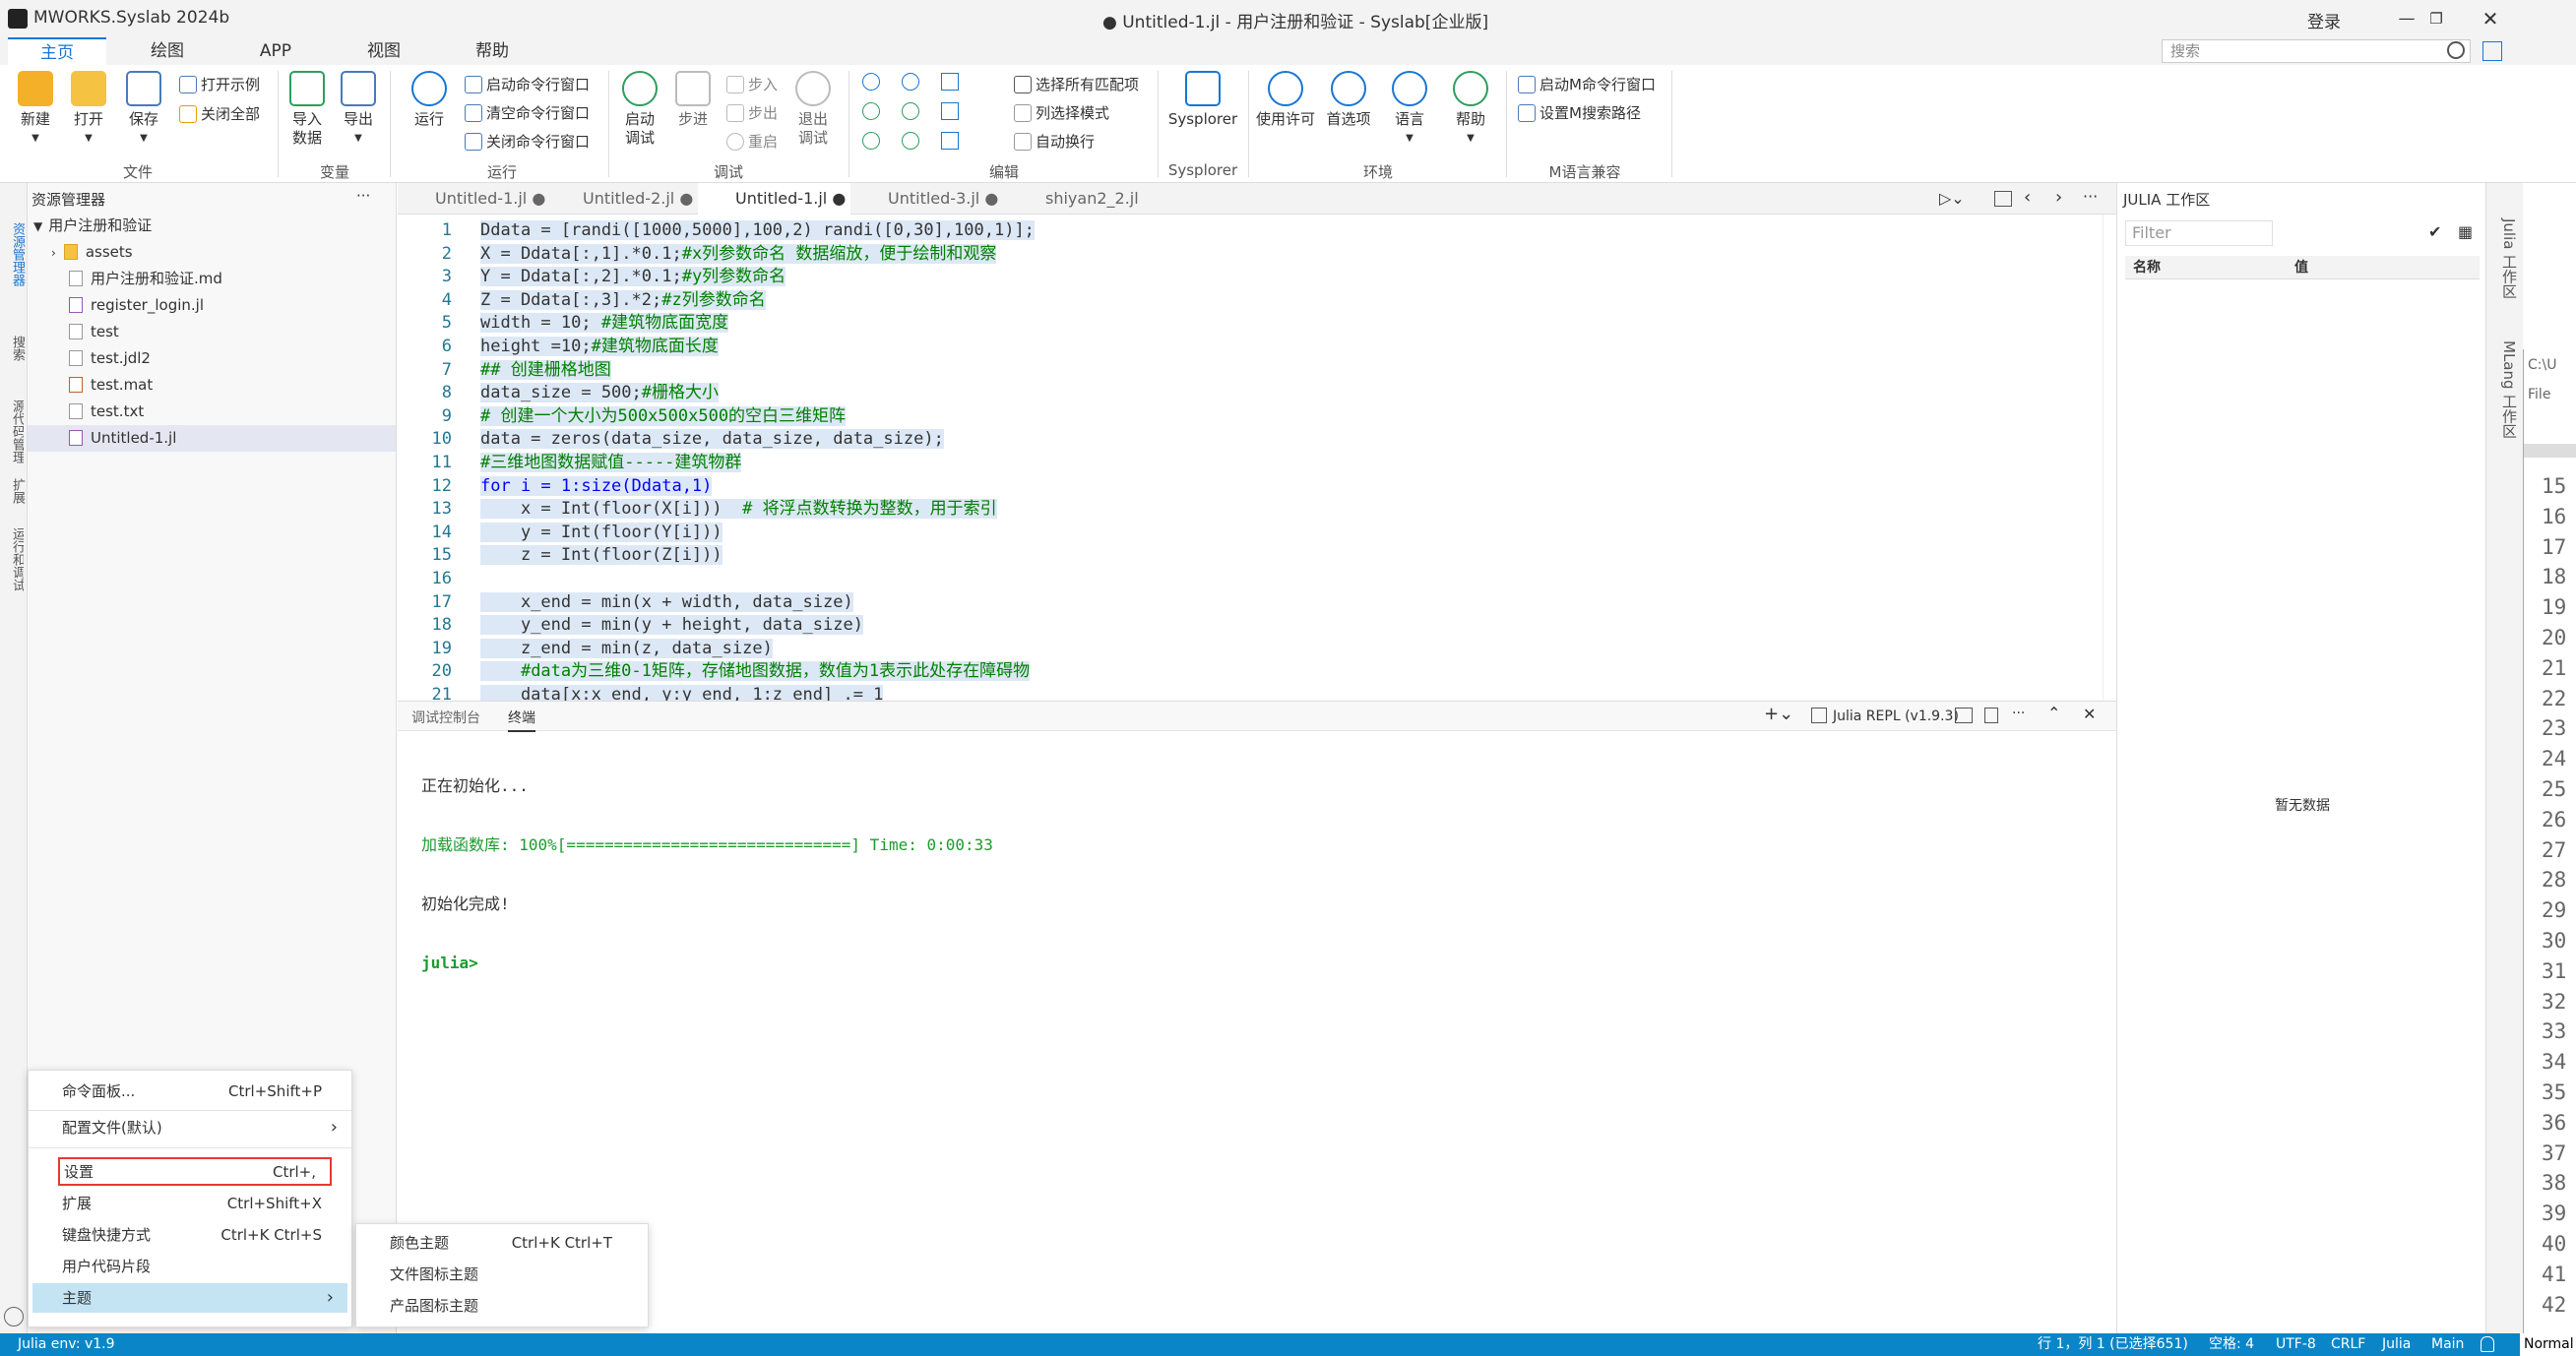 The height and width of the screenshot is (1356, 2576). I want to click on import-data-button: 导入 数据, so click(307, 110).